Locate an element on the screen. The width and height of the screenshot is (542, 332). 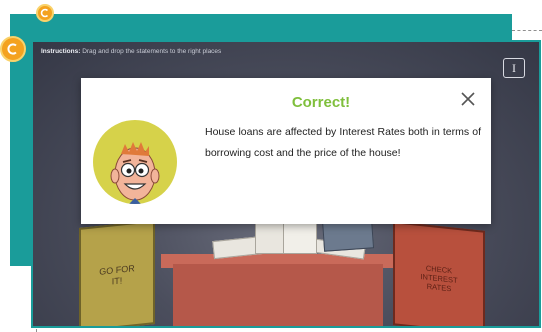
close-button is located at coordinates (468, 99).